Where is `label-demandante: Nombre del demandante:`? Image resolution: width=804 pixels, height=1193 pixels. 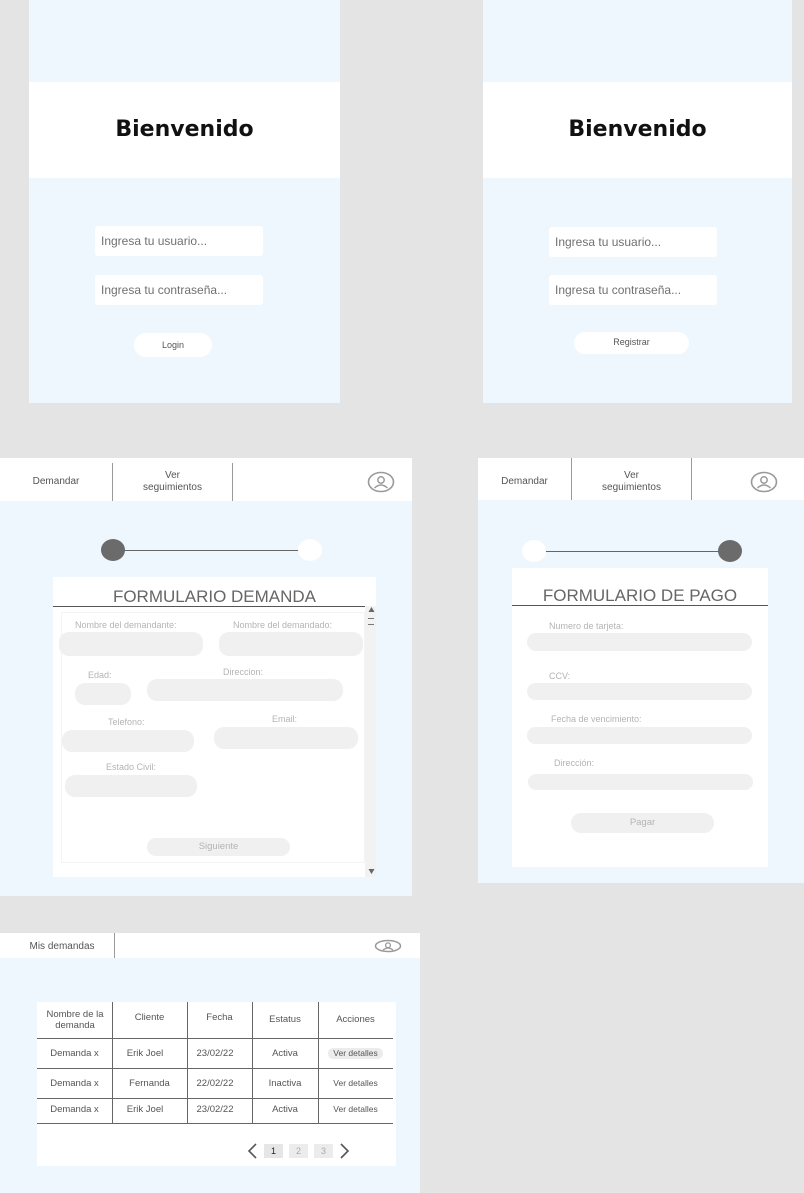
label-demandante: Nombre del demandante: is located at coordinates (126, 625).